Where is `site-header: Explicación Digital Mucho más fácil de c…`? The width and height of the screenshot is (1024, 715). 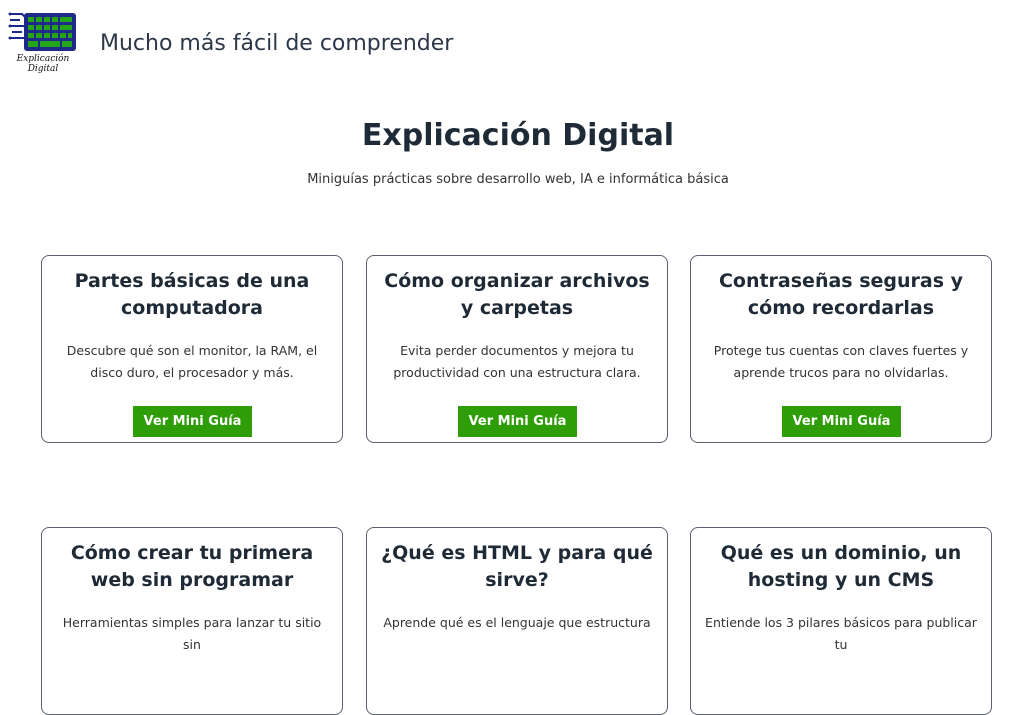
site-header: Explicación Digital Mucho más fácil de c… is located at coordinates (512, 45).